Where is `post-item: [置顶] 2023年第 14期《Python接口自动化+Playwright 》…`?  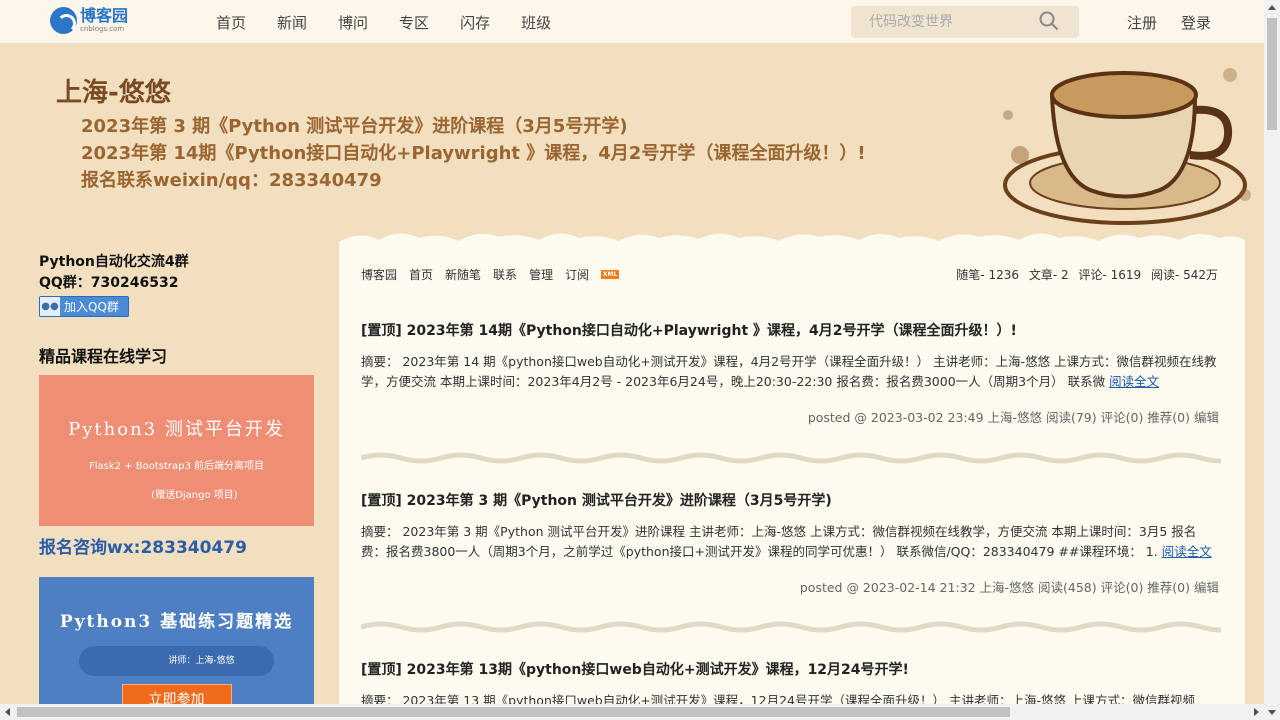
post-item: [置顶] 2023年第 14期《Python接口自动化+Playwright 》… is located at coordinates (790, 373).